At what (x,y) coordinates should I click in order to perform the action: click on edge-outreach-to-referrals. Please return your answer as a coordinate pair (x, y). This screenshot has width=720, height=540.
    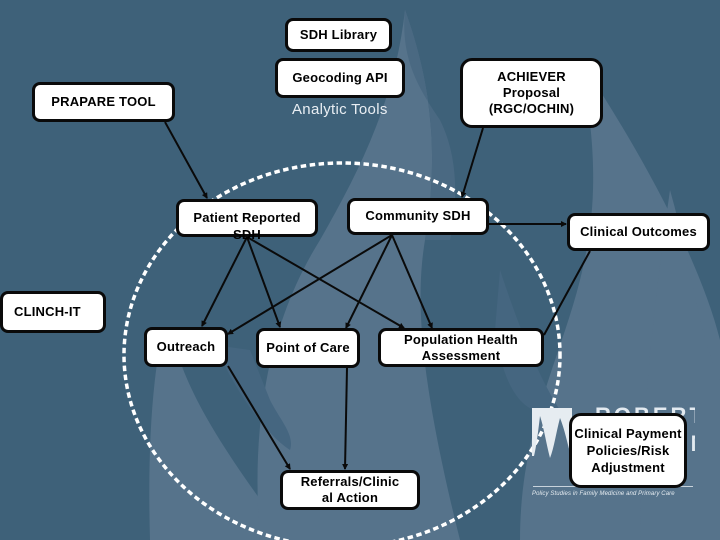
    Looking at the image, I should click on (259, 417).